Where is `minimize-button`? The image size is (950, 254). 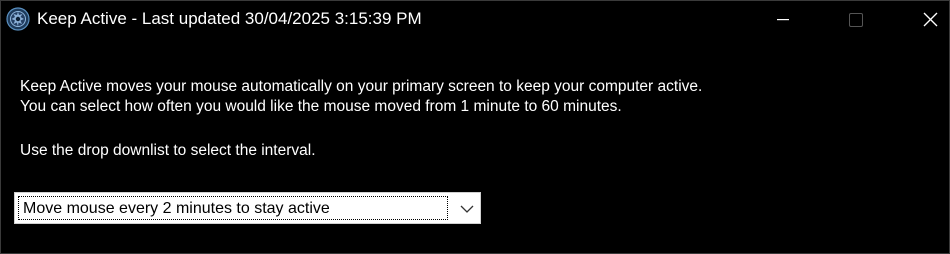
minimize-button is located at coordinates (783, 19).